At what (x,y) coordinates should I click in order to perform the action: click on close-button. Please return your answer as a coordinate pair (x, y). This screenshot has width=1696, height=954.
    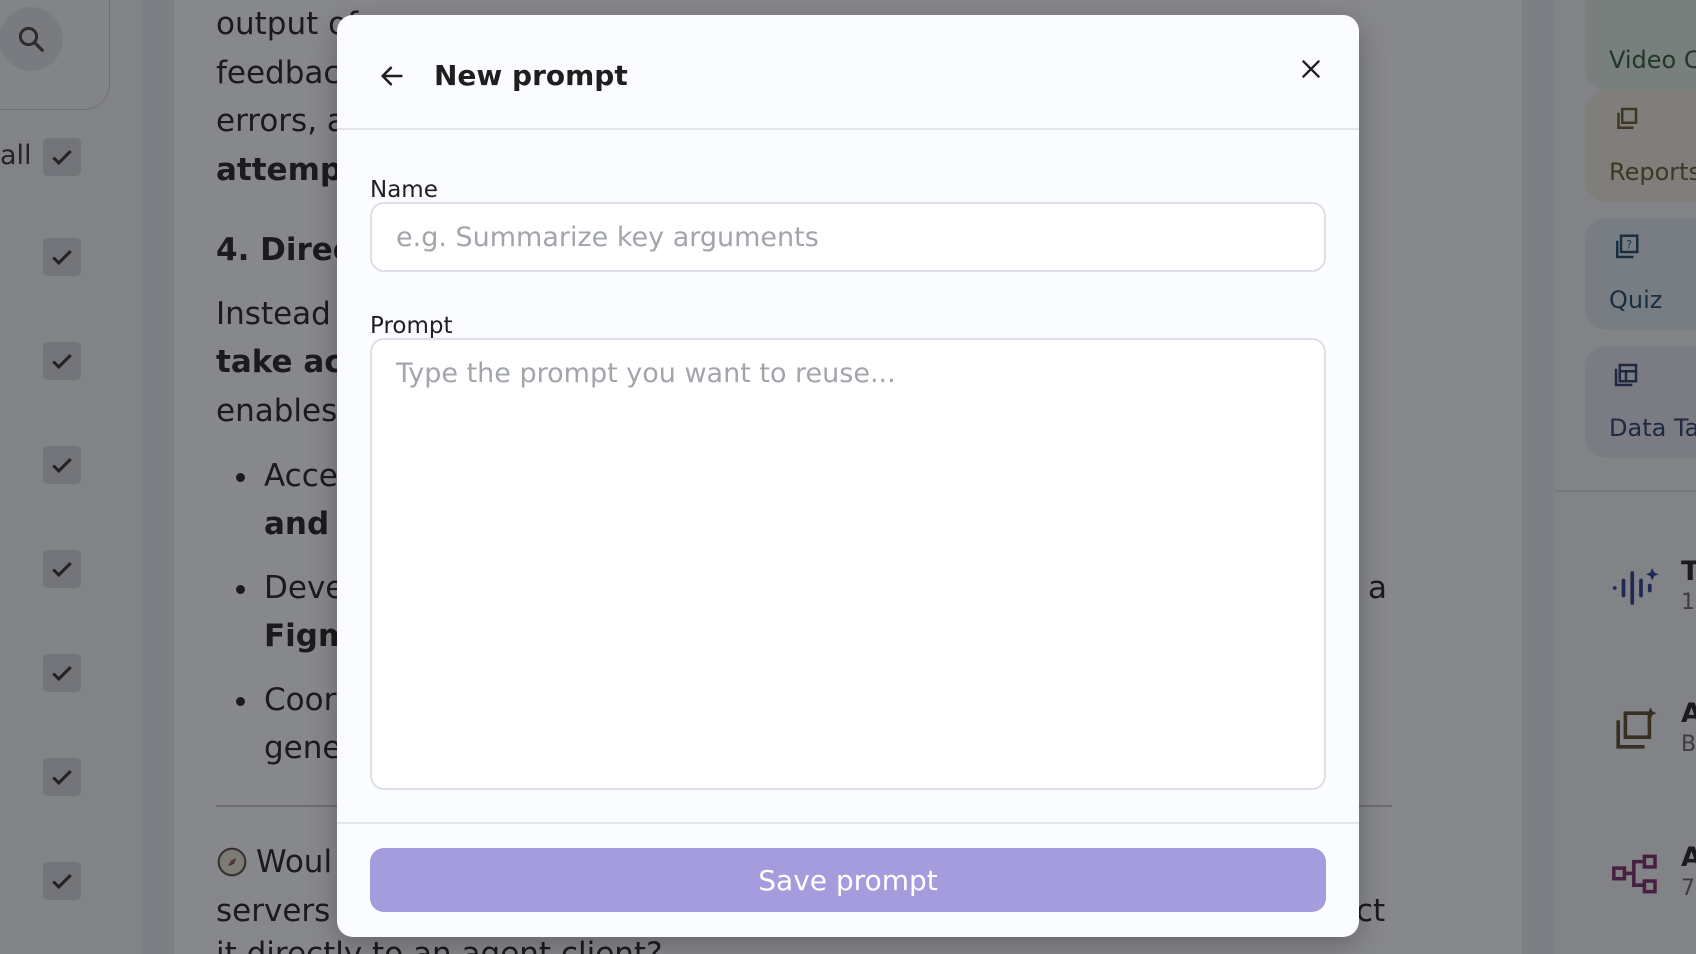
    Looking at the image, I should click on (1311, 69).